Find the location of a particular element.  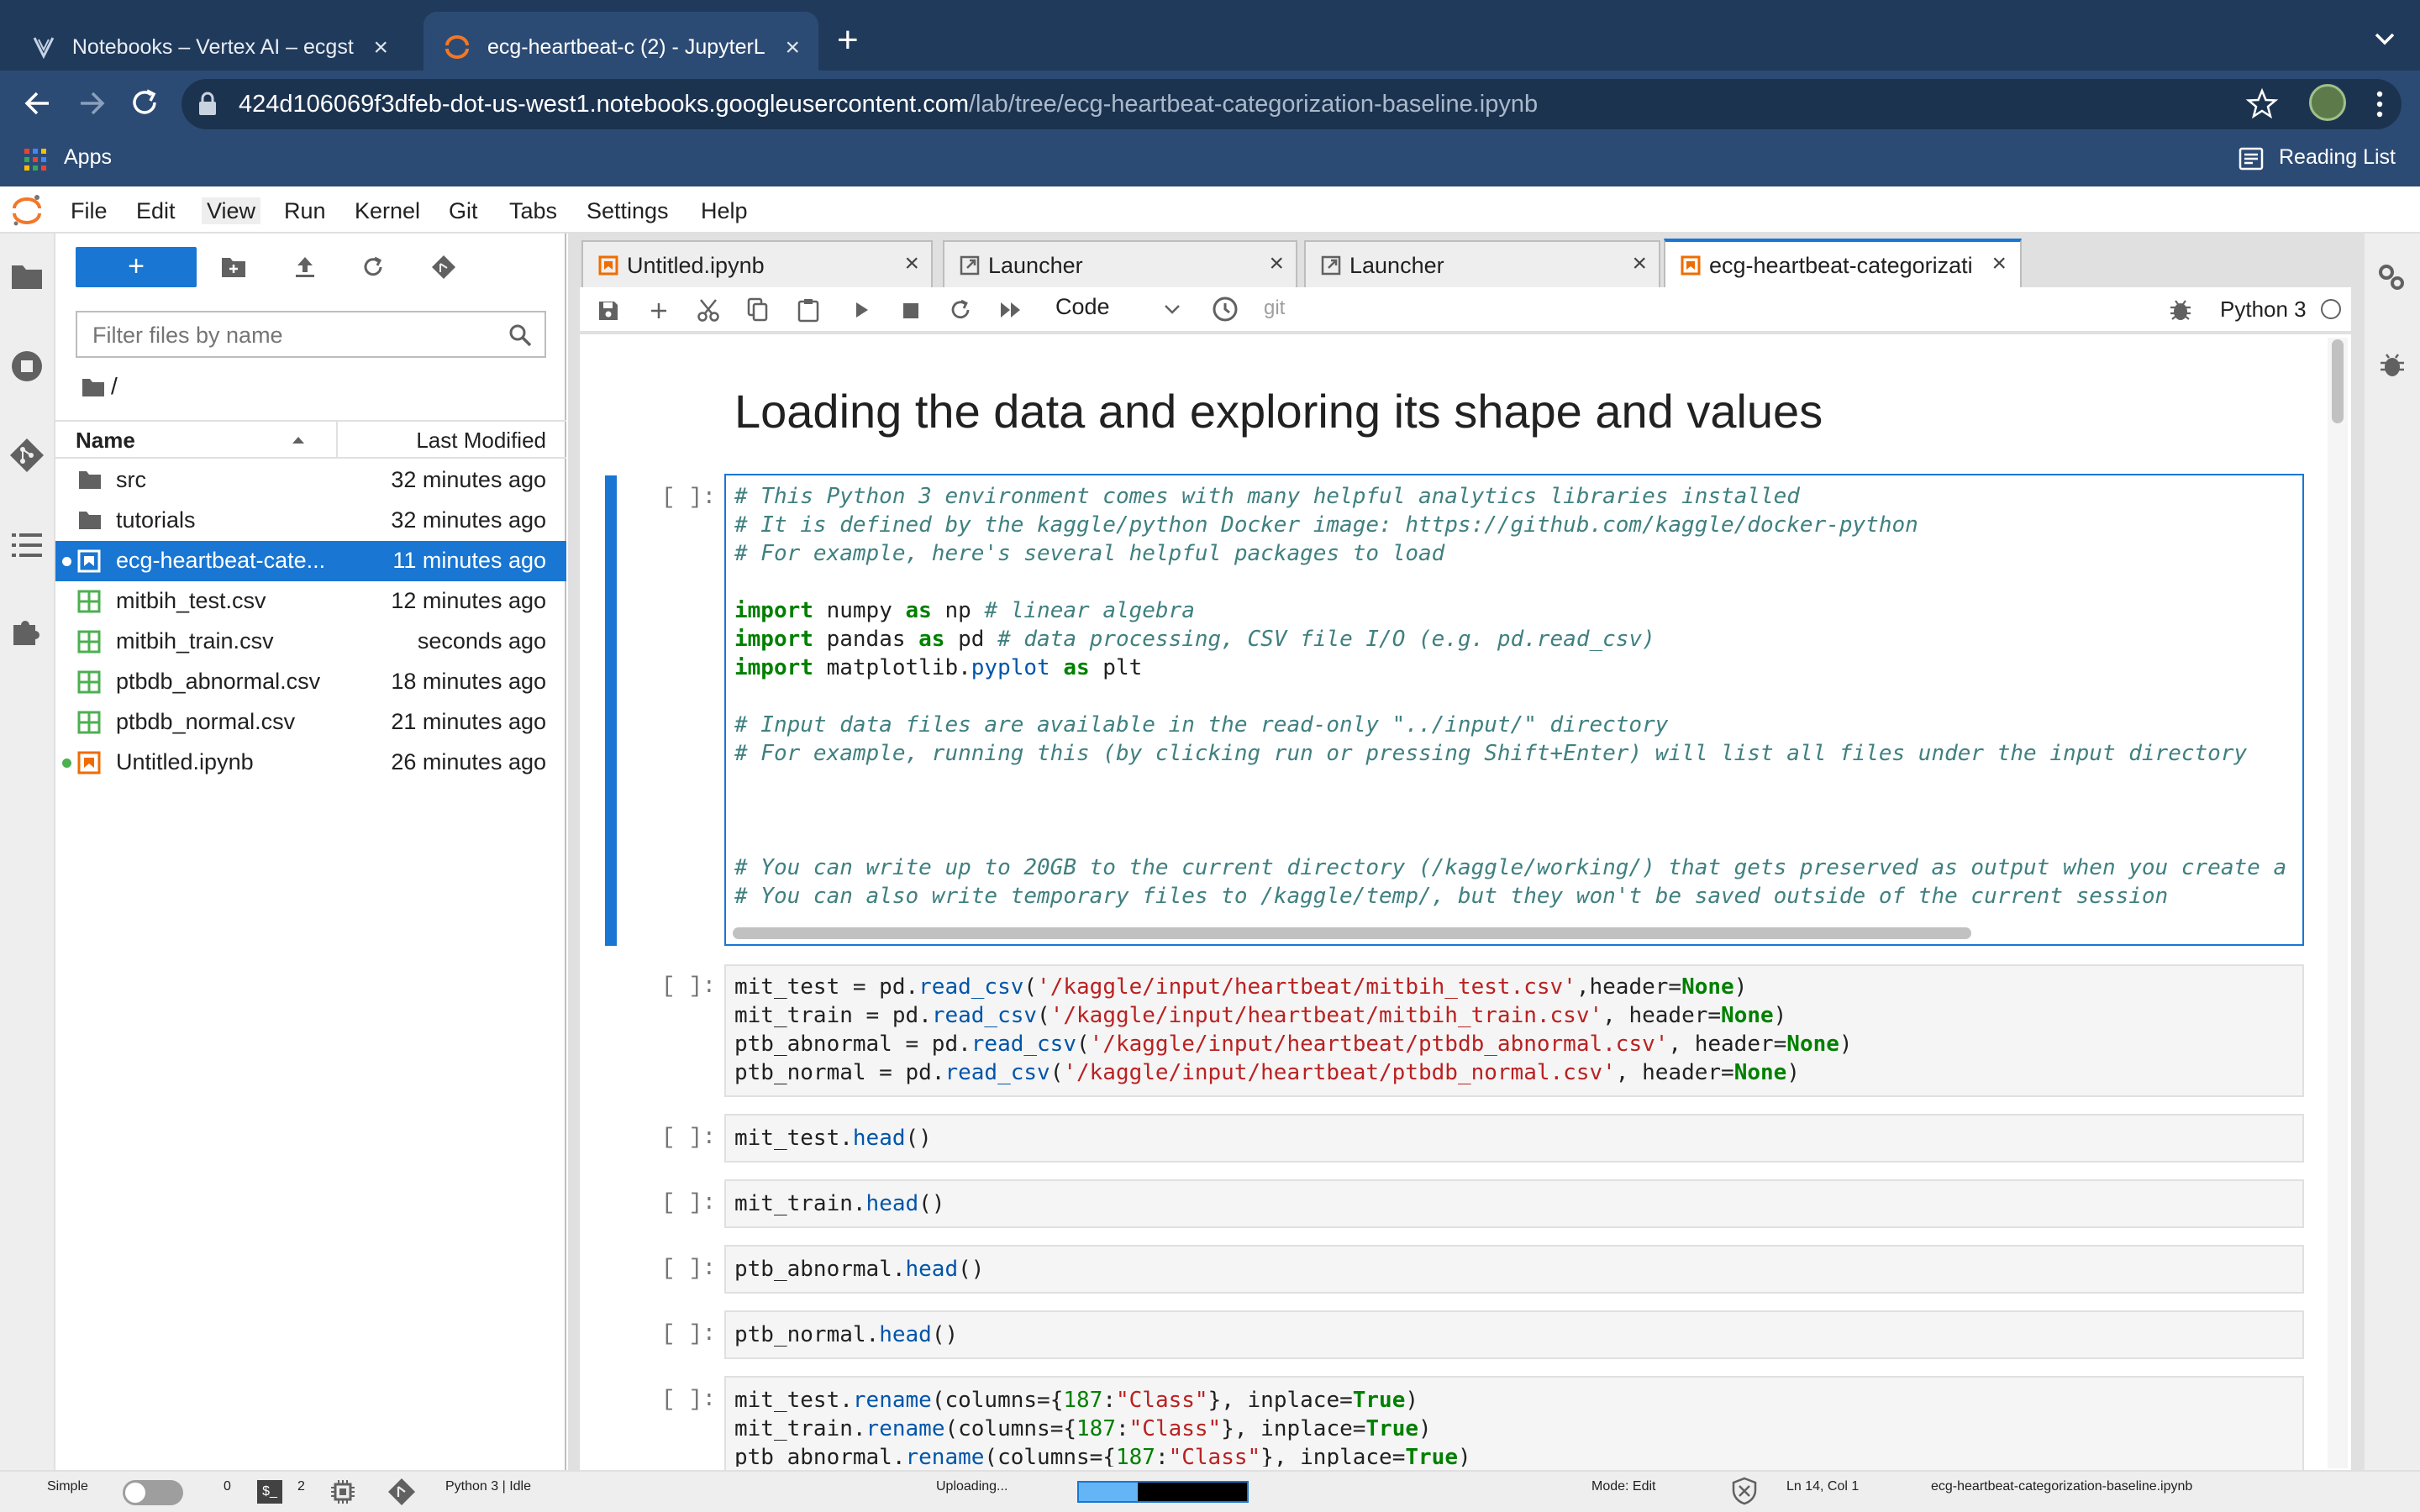

code-editor: mit_train.head() is located at coordinates (839, 1203).